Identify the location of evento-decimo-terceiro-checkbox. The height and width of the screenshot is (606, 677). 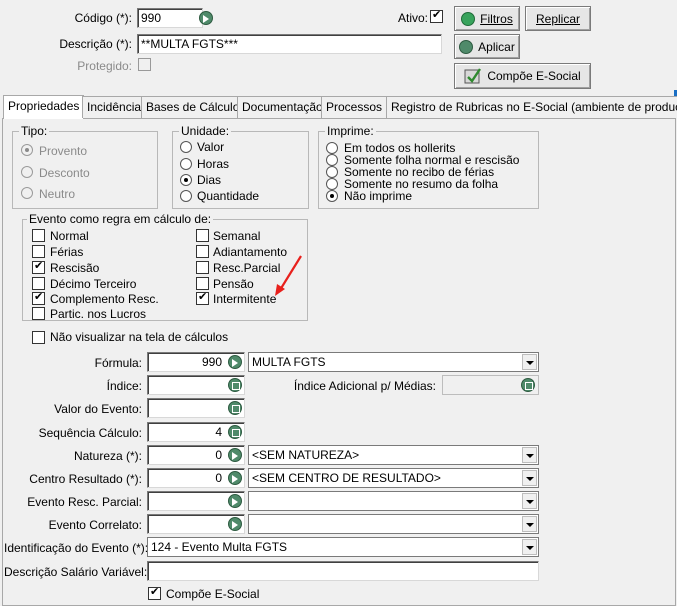
(38, 283).